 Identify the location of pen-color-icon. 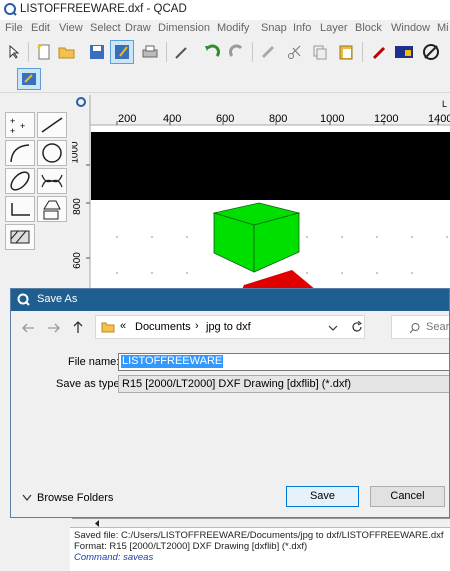
(380, 52).